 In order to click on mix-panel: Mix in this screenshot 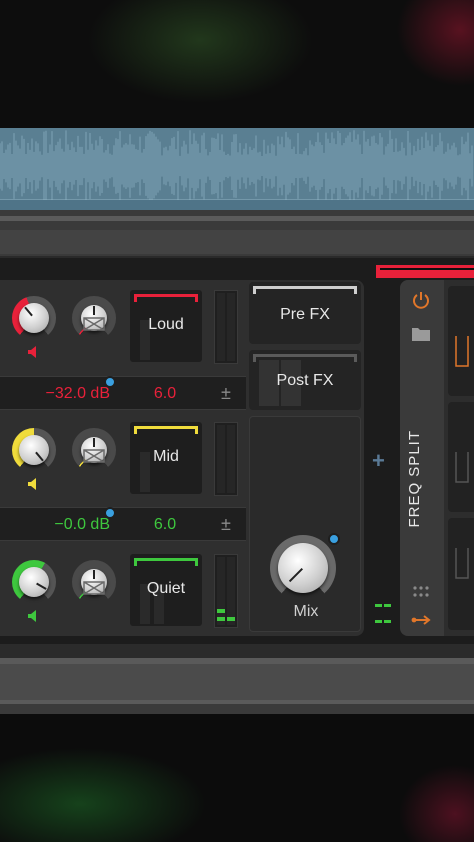, I will do `click(305, 524)`.